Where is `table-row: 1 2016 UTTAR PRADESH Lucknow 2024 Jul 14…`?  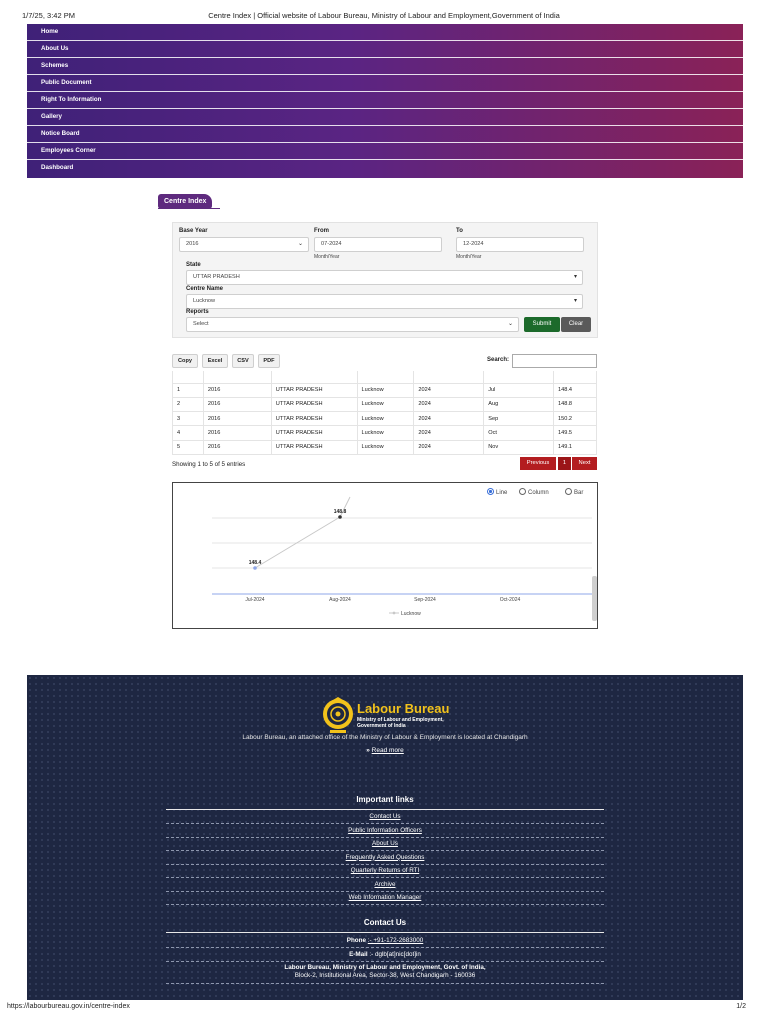 table-row: 1 2016 UTTAR PRADESH Lucknow 2024 Jul 14… is located at coordinates (384, 390).